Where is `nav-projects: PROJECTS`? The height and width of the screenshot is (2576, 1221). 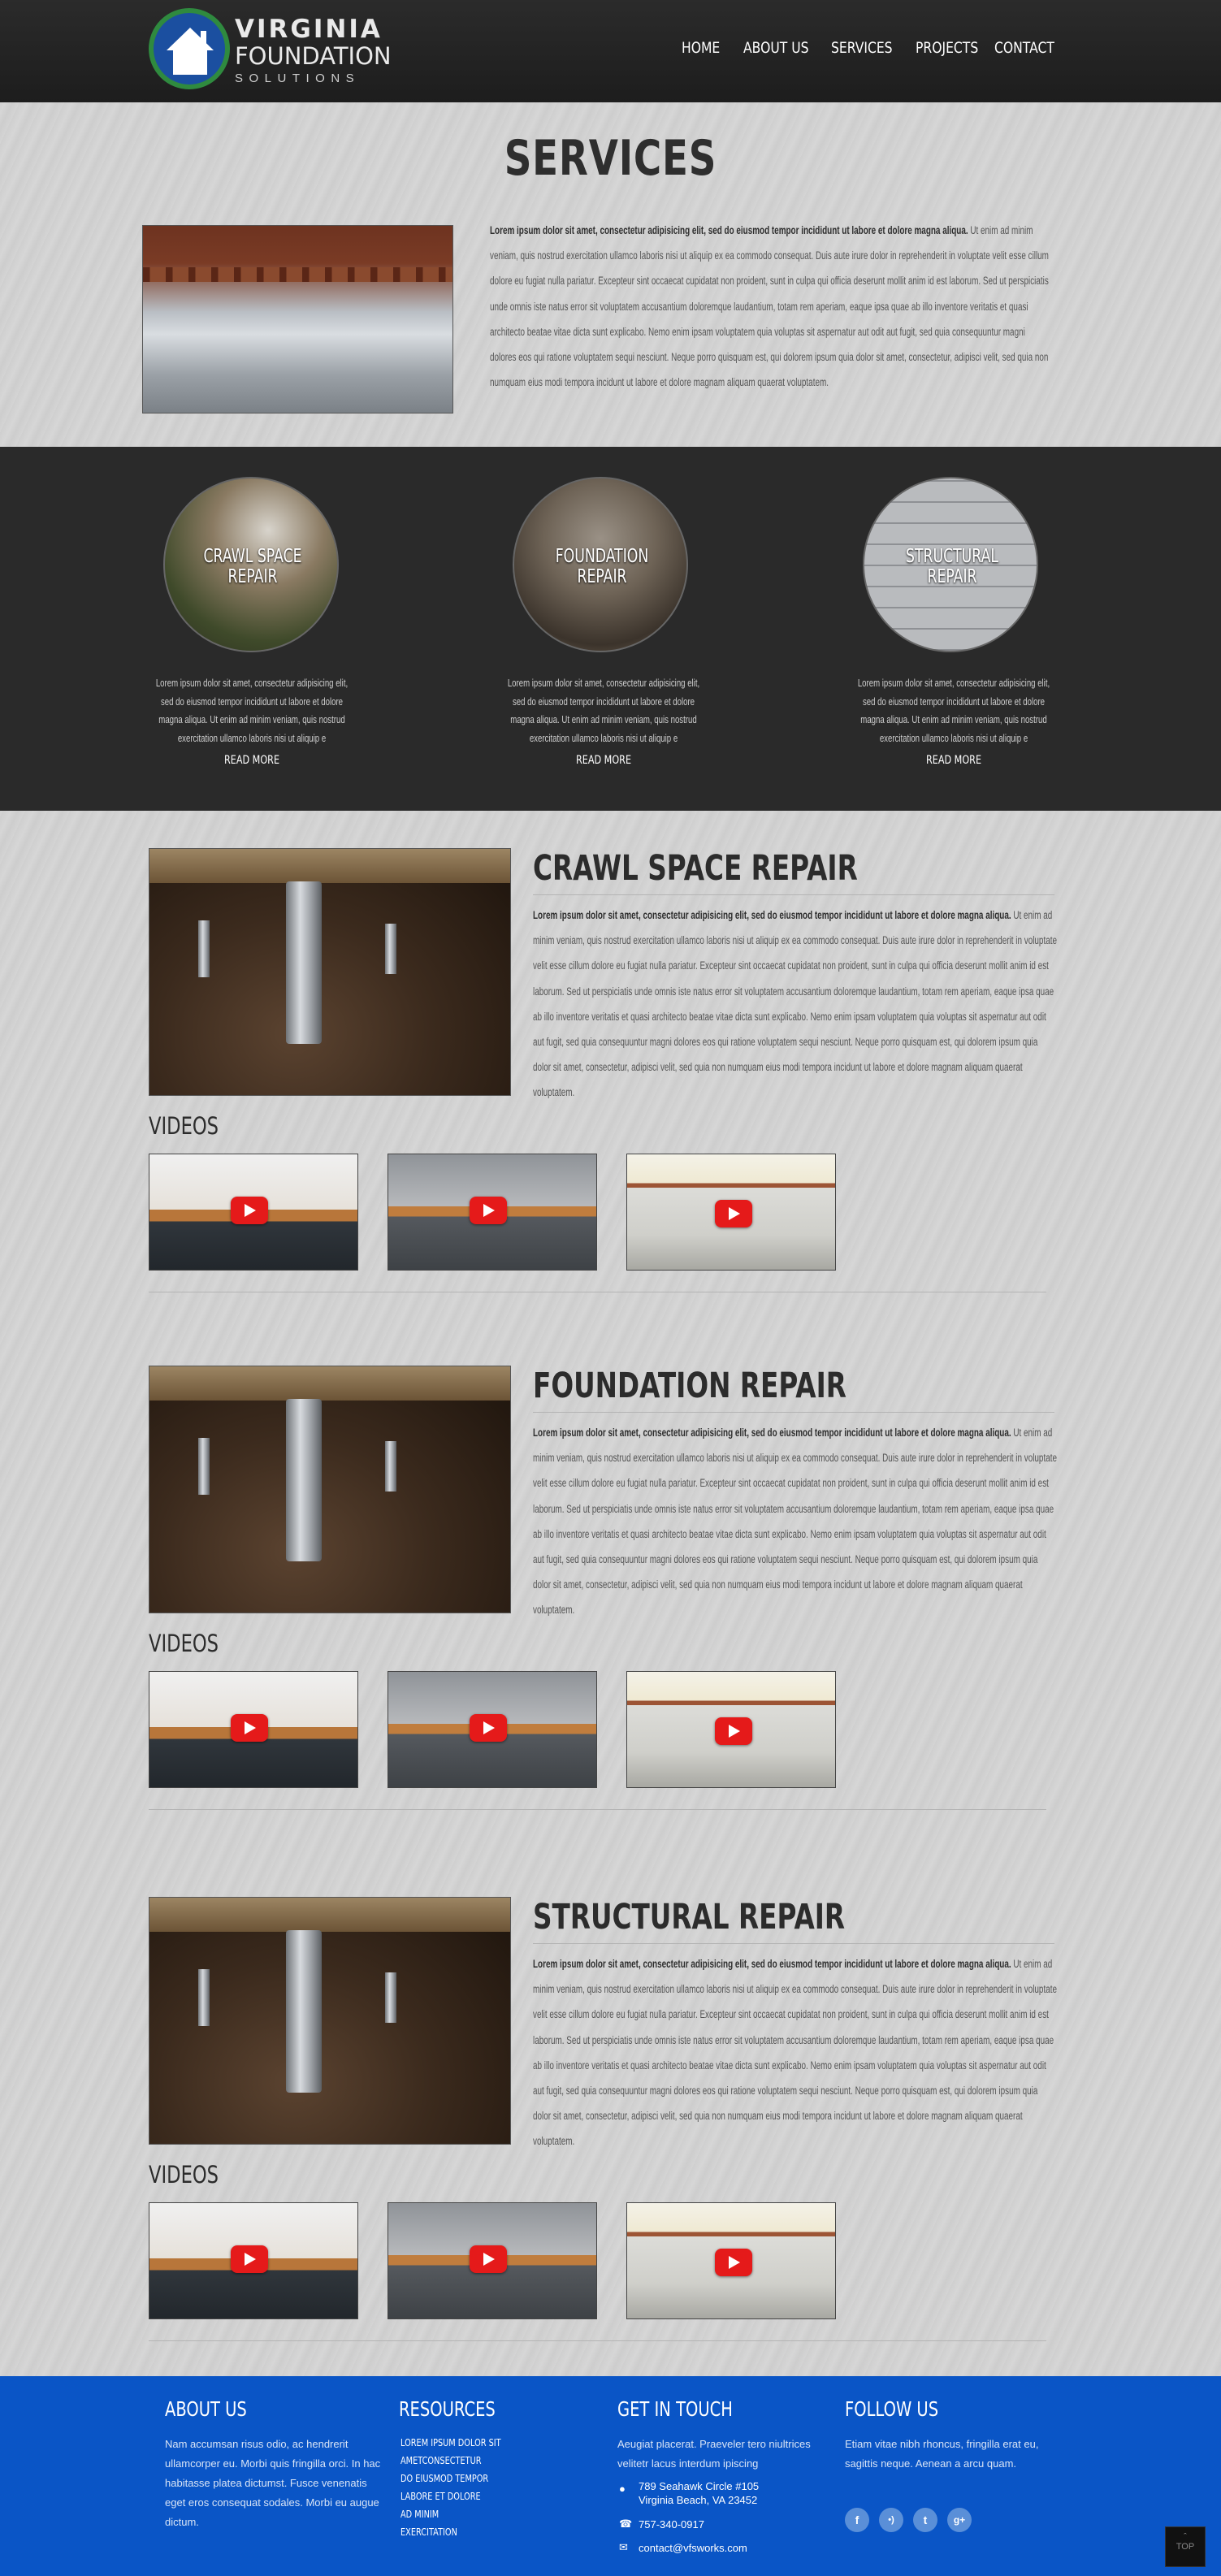 nav-projects: PROJECTS is located at coordinates (947, 50).